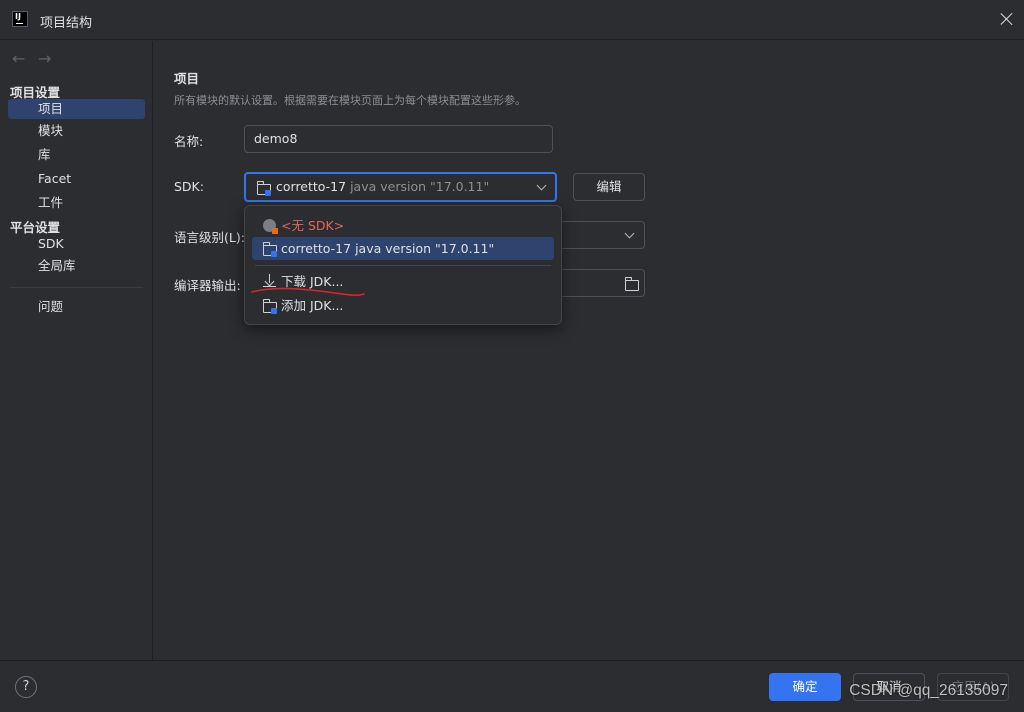 This screenshot has width=1024, height=712. What do you see at coordinates (420, 186) in the screenshot?
I see `sdk-version: java version "17.0.11"` at bounding box center [420, 186].